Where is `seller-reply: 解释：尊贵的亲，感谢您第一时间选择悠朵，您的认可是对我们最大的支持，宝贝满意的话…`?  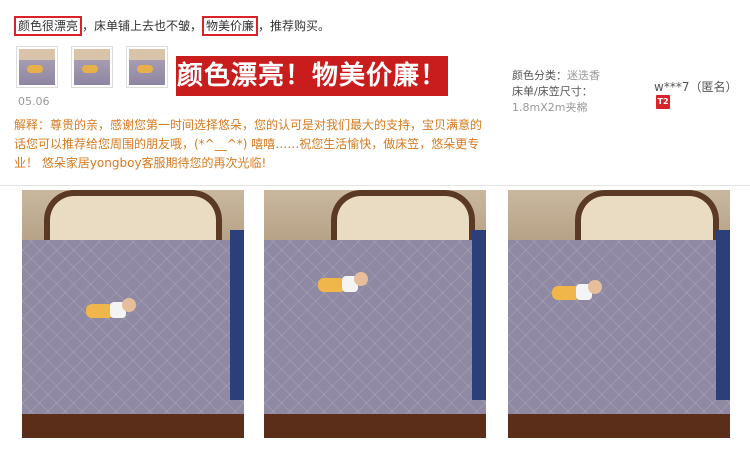 seller-reply: 解释：尊贵的亲，感谢您第一时间选择悠朵，您的认可是对我们最大的支持，宝贝满意的话… is located at coordinates (249, 144).